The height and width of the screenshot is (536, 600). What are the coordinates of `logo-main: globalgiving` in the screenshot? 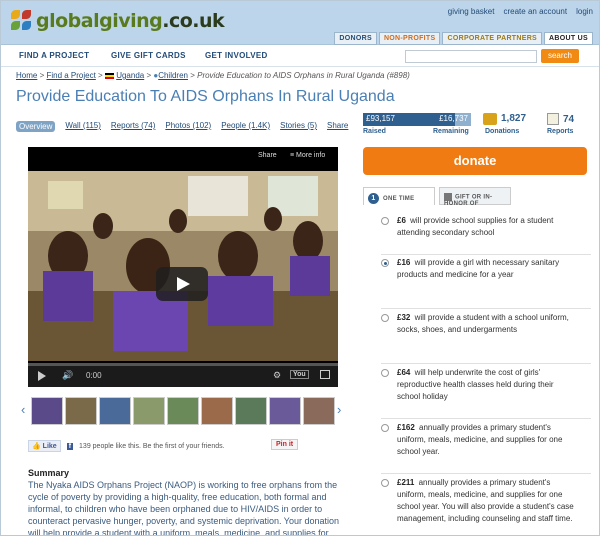 It's located at (99, 21).